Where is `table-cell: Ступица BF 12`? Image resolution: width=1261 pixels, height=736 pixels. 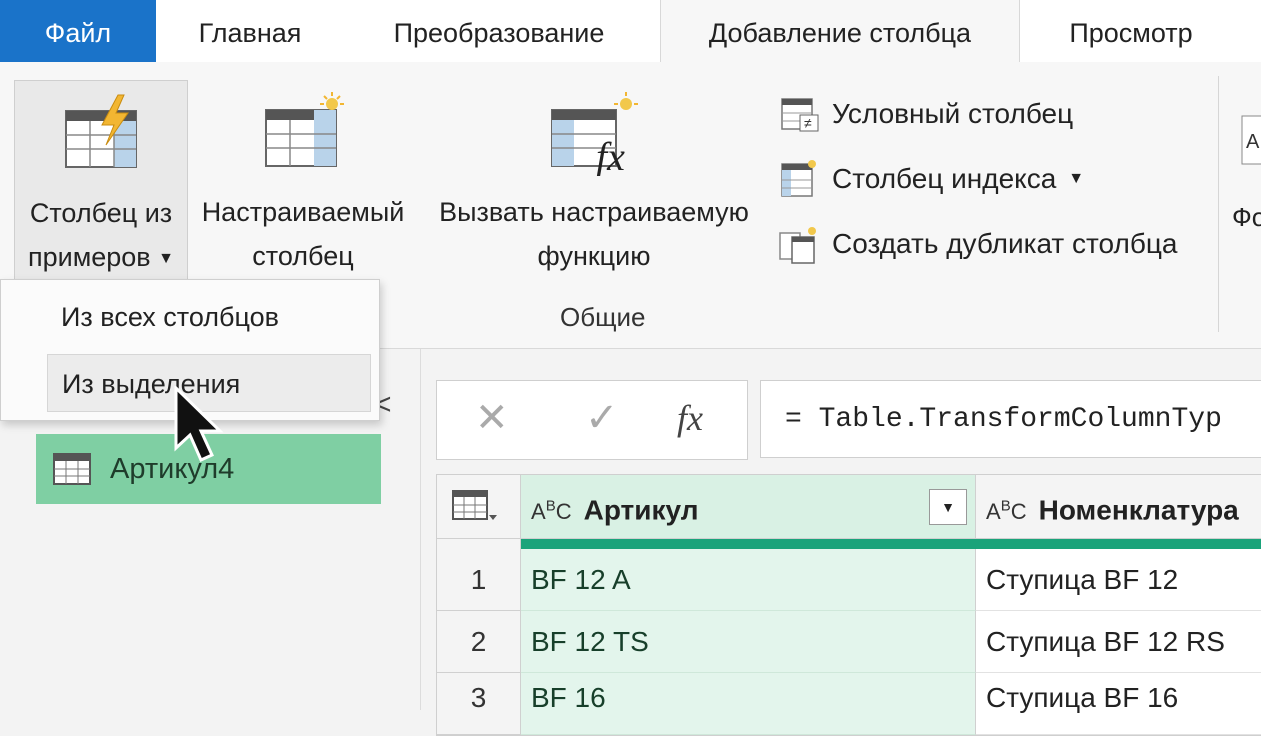
table-cell: Ступица BF 12 is located at coordinates (1118, 580).